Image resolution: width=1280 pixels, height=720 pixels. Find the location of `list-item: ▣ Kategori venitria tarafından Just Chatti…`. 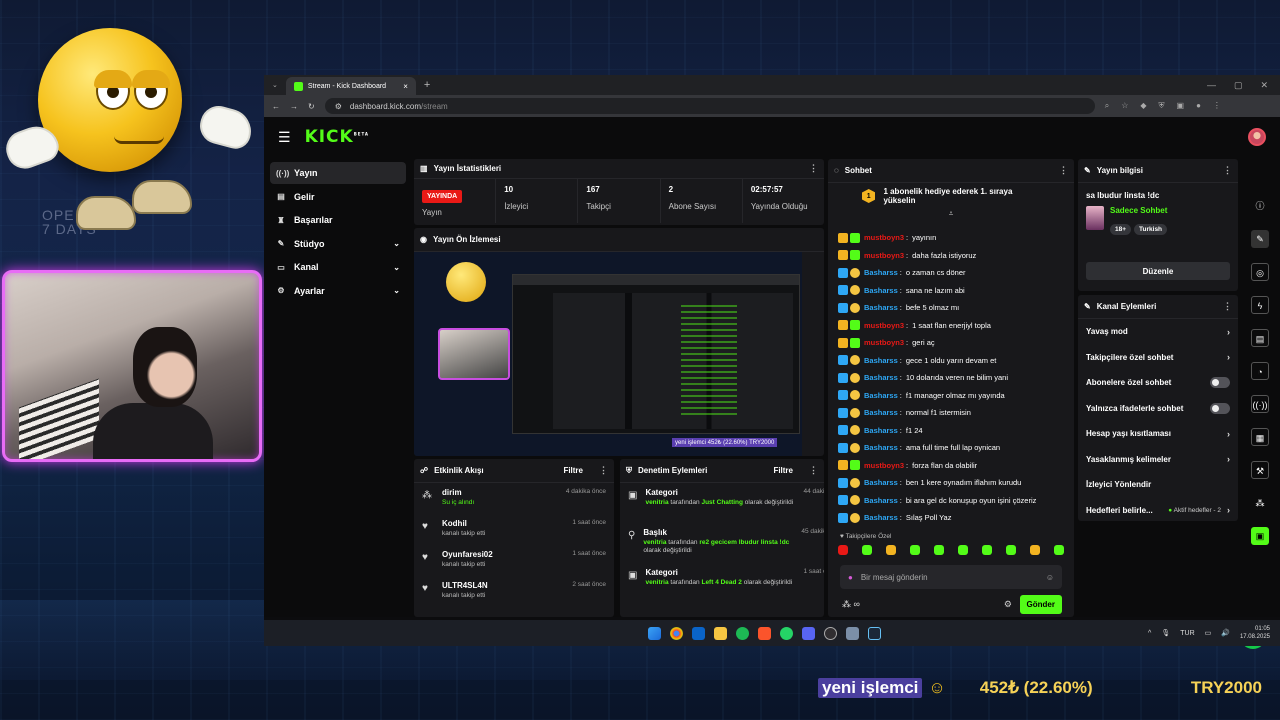

list-item: ▣ Kategori venitria tarafından Just Chatti… is located at coordinates (722, 503).